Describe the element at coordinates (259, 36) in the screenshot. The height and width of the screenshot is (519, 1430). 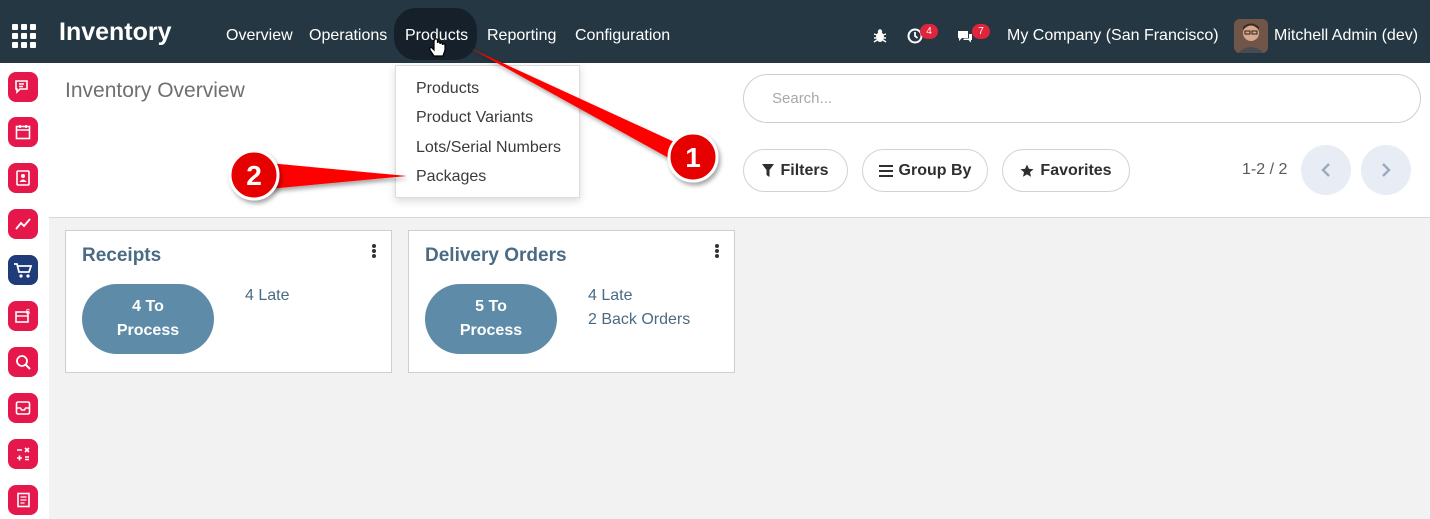
I see `menu-overview: Overview` at that location.